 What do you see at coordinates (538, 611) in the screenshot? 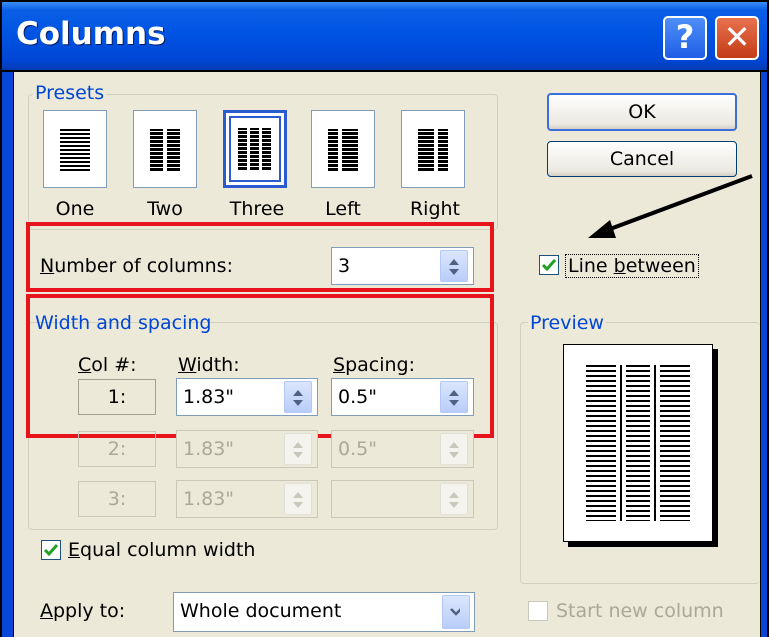
I see `start-new-column-checkbox` at bounding box center [538, 611].